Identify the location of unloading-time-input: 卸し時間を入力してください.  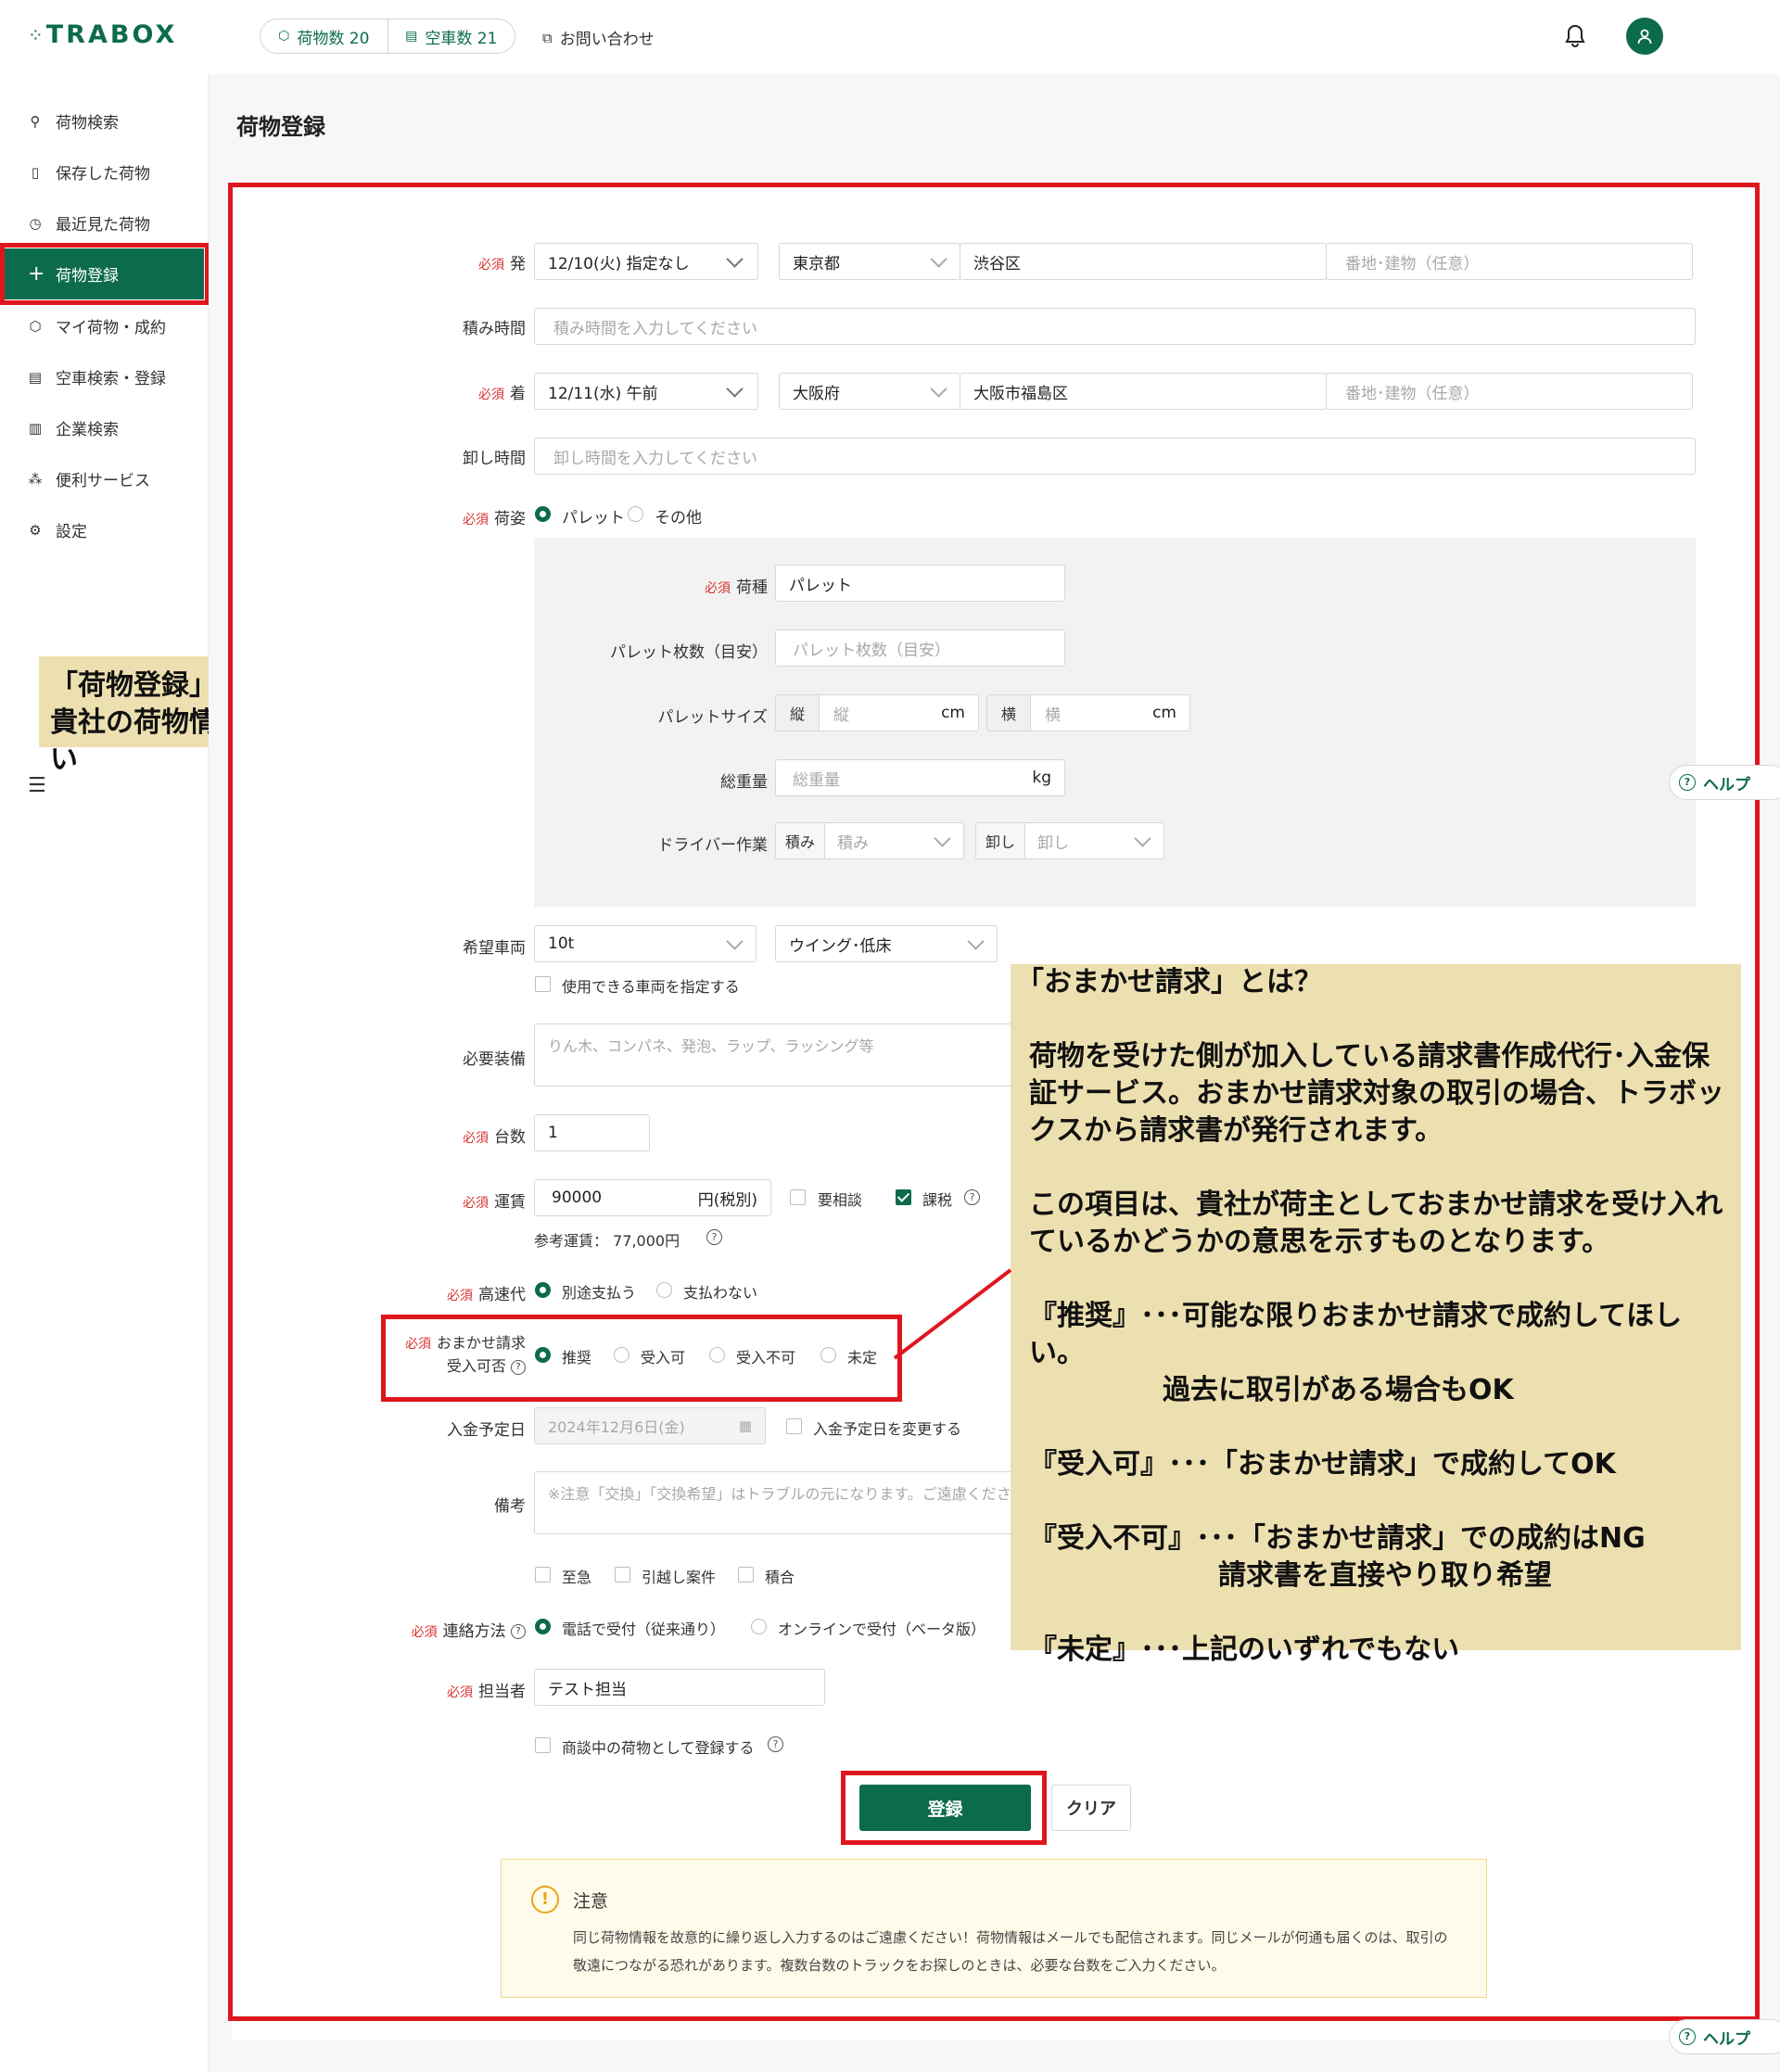
(1115, 457).